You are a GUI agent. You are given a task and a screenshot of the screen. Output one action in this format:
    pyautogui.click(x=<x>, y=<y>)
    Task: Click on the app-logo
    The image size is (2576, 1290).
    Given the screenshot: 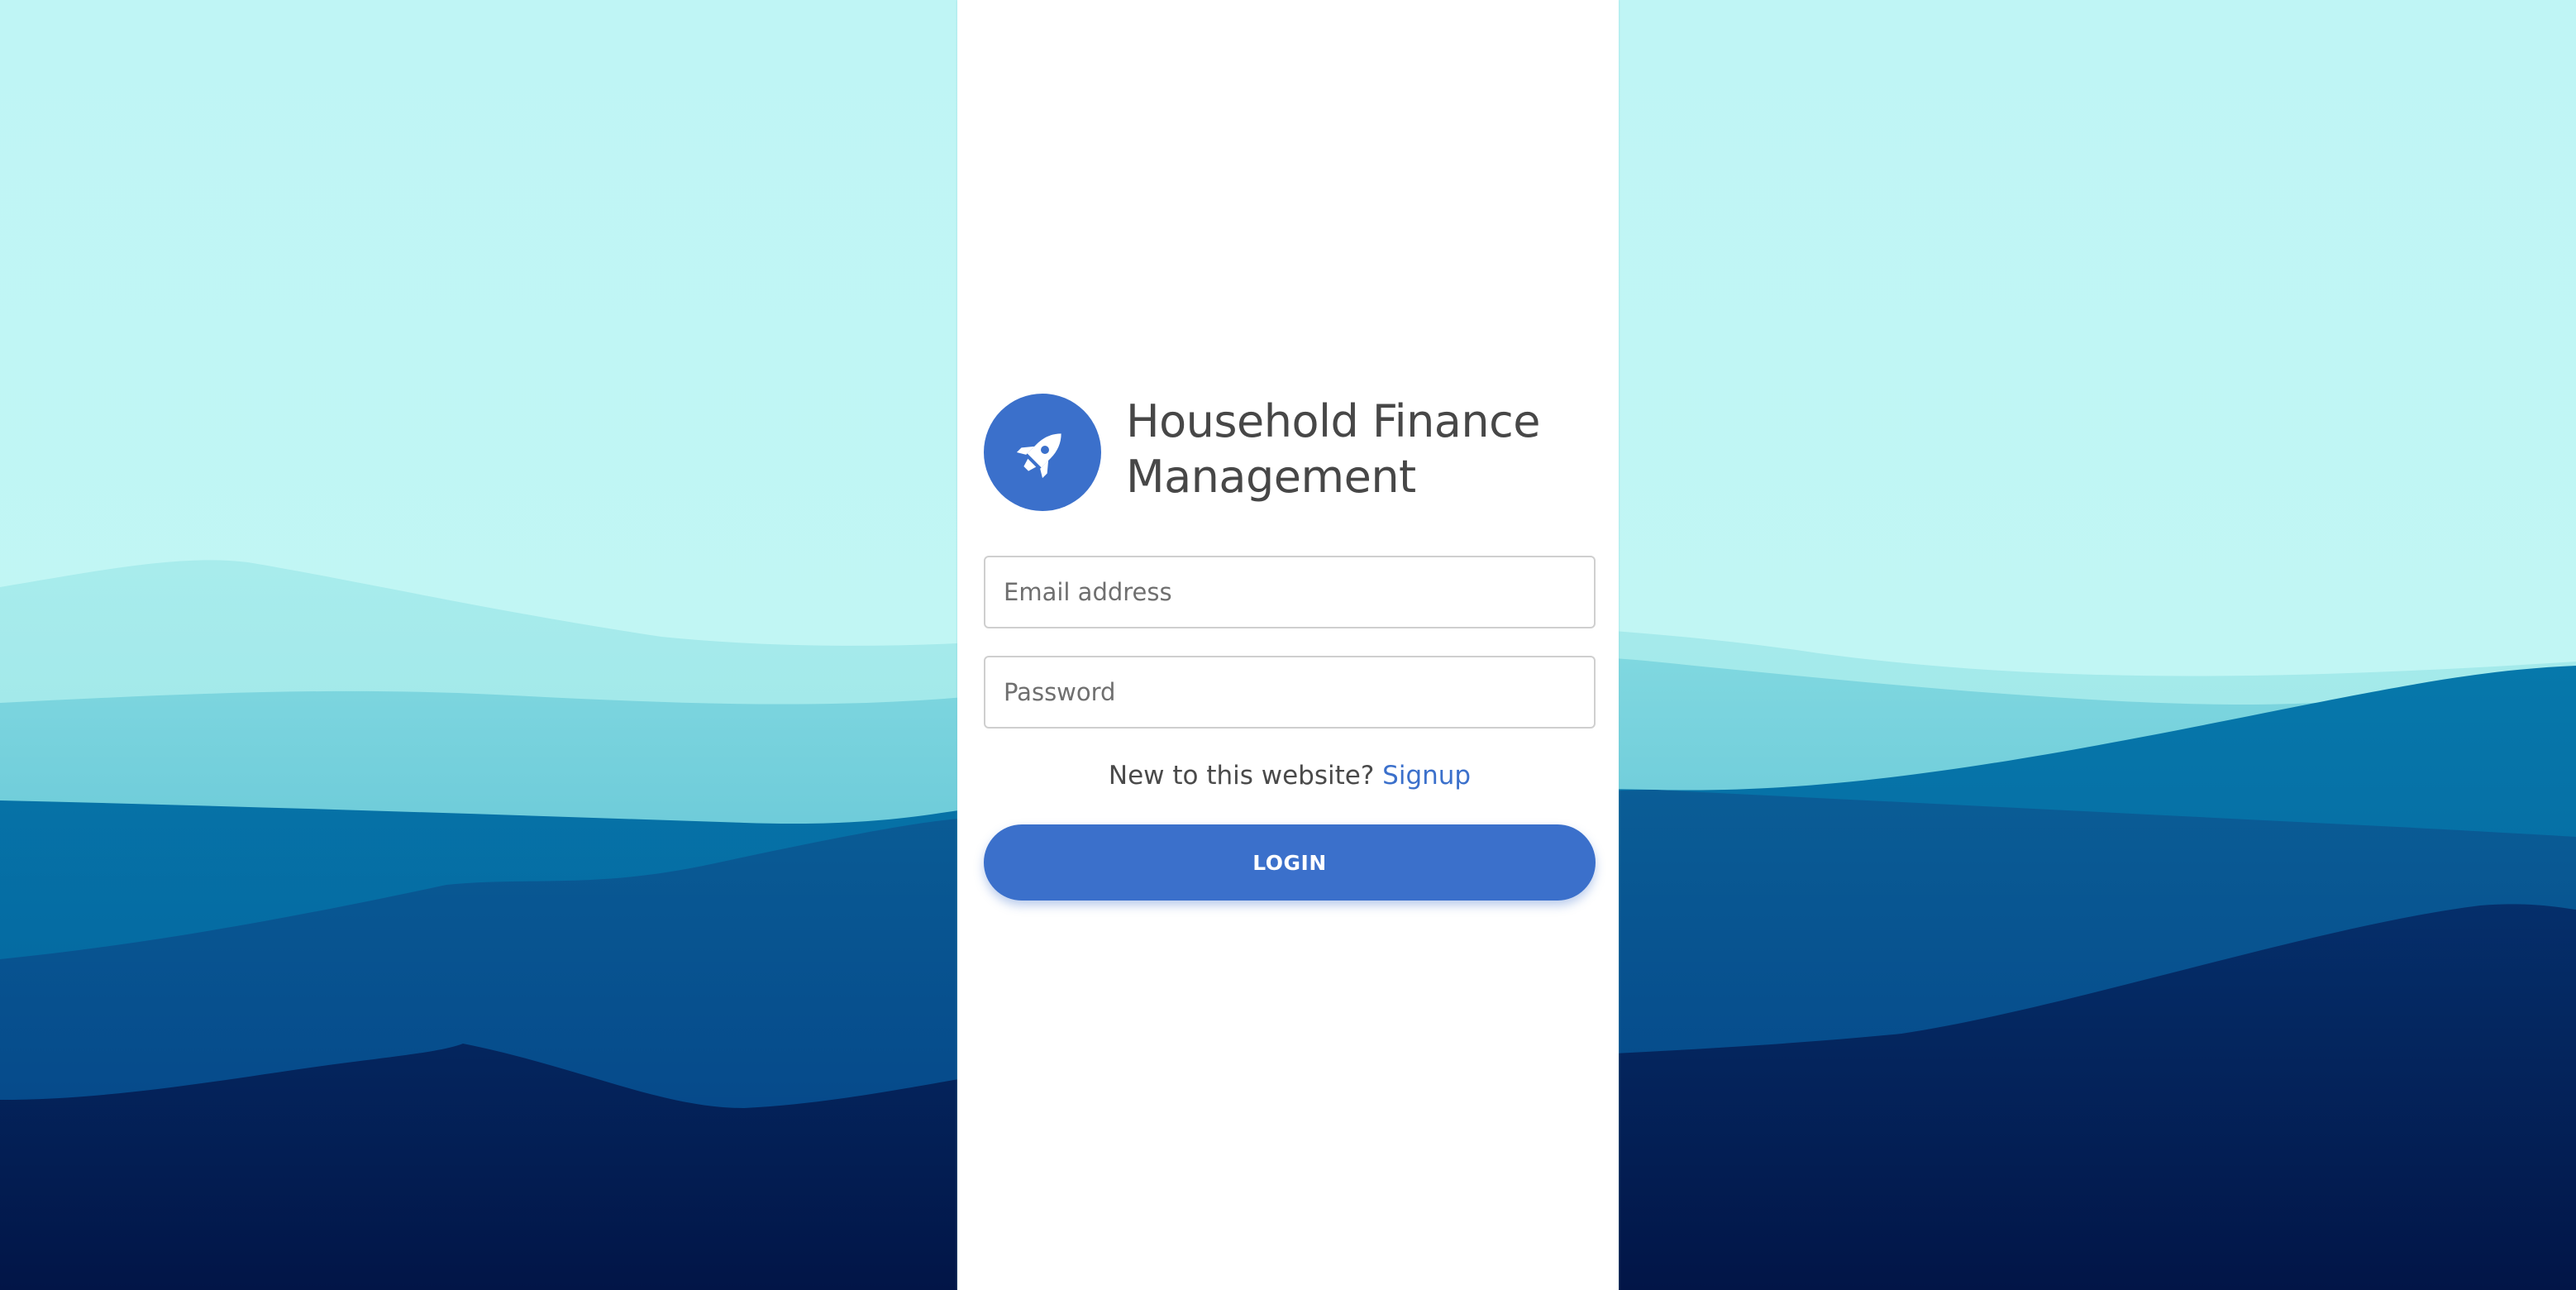 What is the action you would take?
    pyautogui.click(x=1042, y=452)
    